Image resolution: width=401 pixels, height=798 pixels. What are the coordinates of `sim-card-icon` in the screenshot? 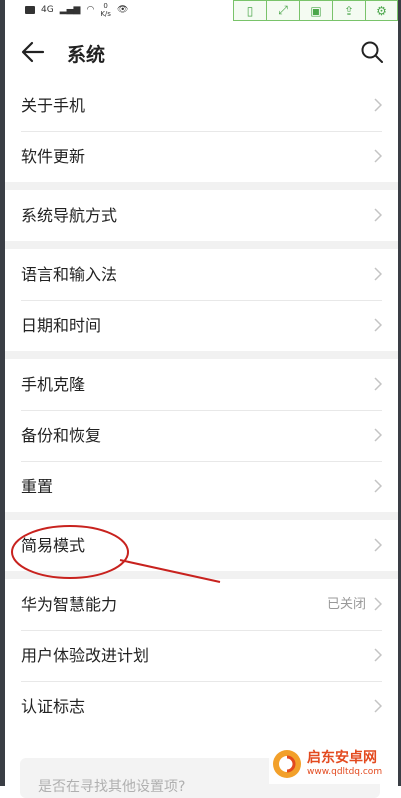 It's located at (30, 10).